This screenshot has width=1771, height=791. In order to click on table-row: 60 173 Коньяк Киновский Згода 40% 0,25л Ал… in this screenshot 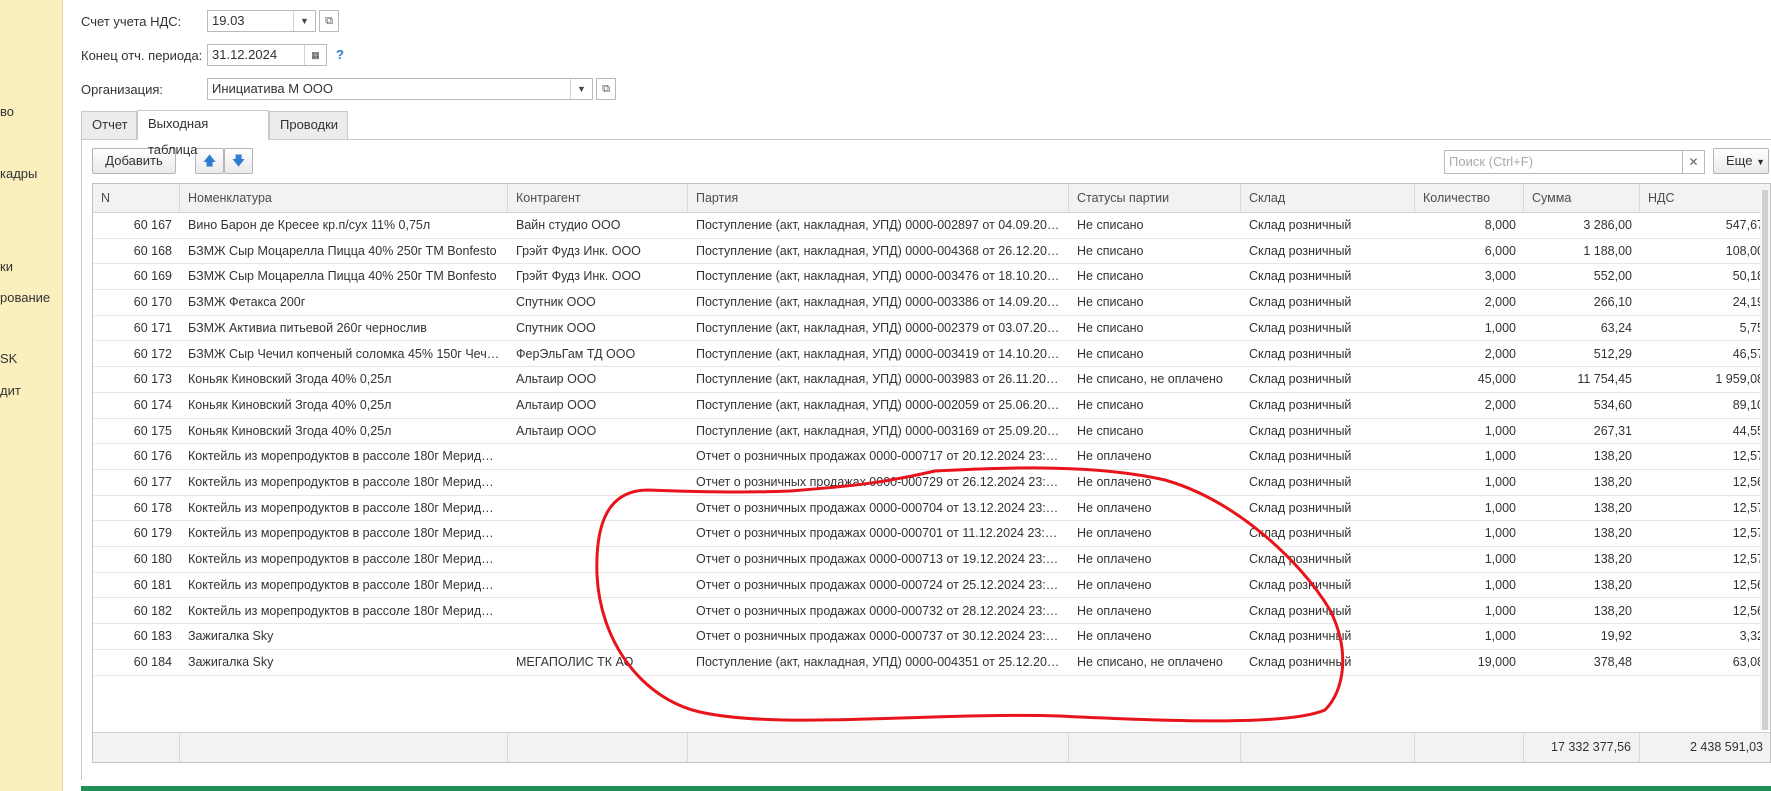, I will do `click(931, 380)`.